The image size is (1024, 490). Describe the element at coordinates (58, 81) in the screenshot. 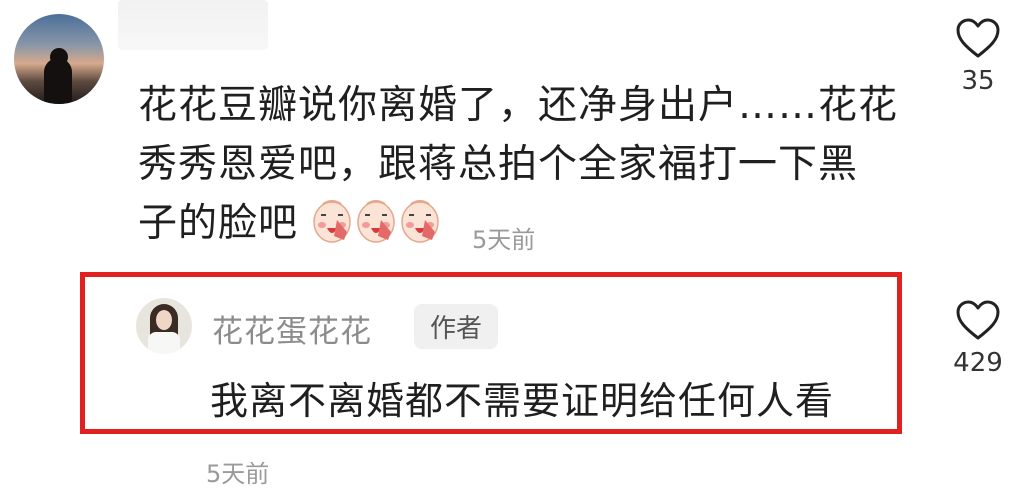

I see `avatar-silhouette-body` at that location.